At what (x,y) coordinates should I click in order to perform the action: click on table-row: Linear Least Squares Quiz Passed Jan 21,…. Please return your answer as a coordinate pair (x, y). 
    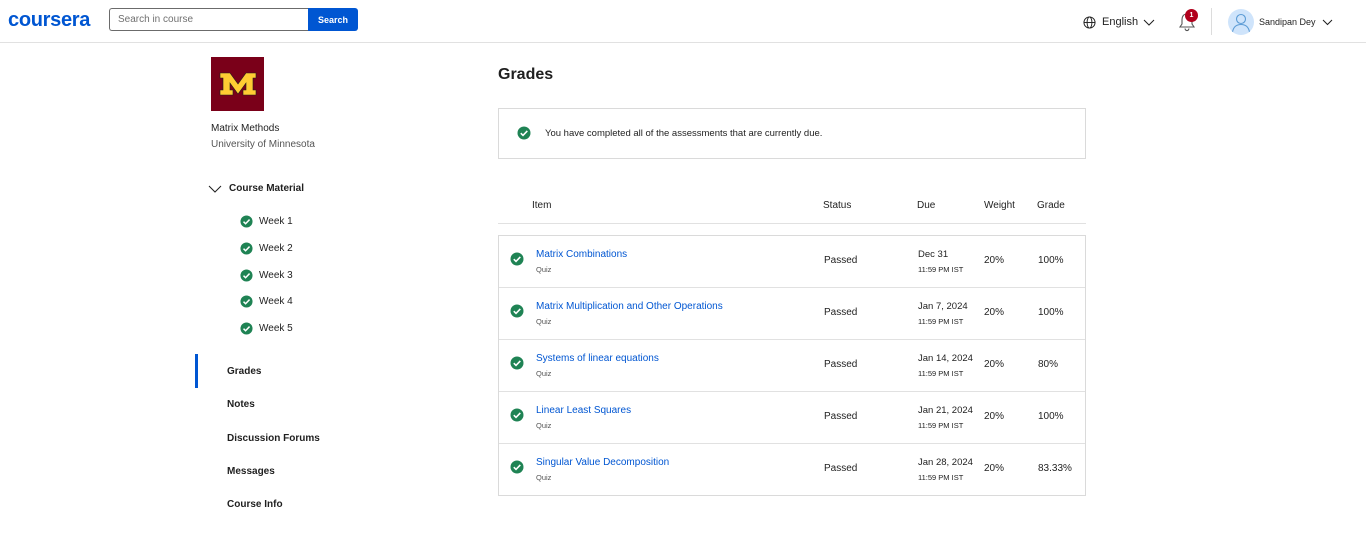
    Looking at the image, I should click on (792, 418).